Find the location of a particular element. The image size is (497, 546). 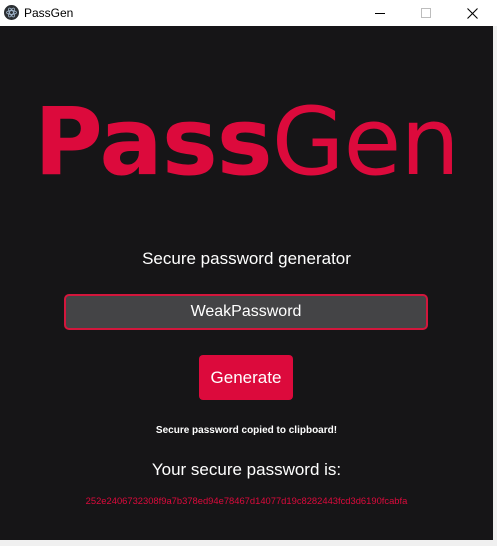

window-border-right is located at coordinates (495, 286).